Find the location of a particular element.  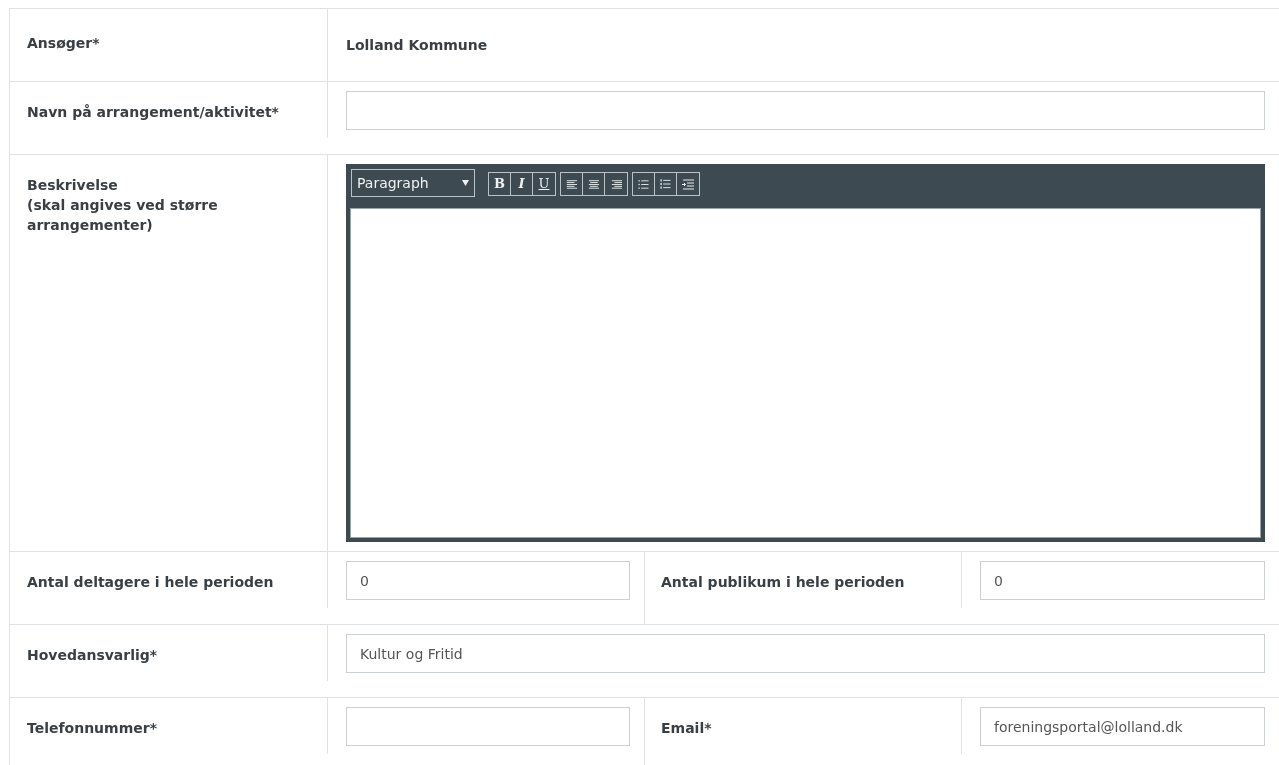

align-left-icon is located at coordinates (571, 184).